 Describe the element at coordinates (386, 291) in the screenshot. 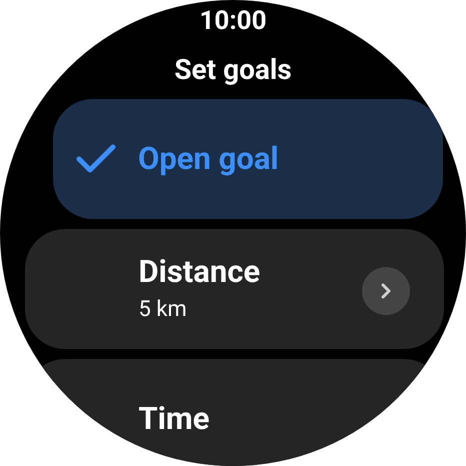

I see `chevron-right-icon` at that location.